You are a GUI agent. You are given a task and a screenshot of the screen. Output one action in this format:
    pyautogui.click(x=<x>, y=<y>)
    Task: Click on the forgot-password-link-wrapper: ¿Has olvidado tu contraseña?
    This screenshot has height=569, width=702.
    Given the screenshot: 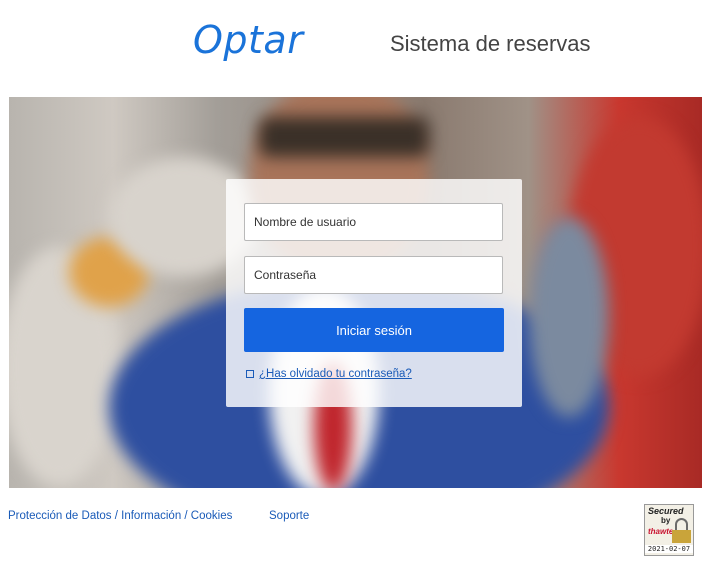 What is the action you would take?
    pyautogui.click(x=329, y=374)
    